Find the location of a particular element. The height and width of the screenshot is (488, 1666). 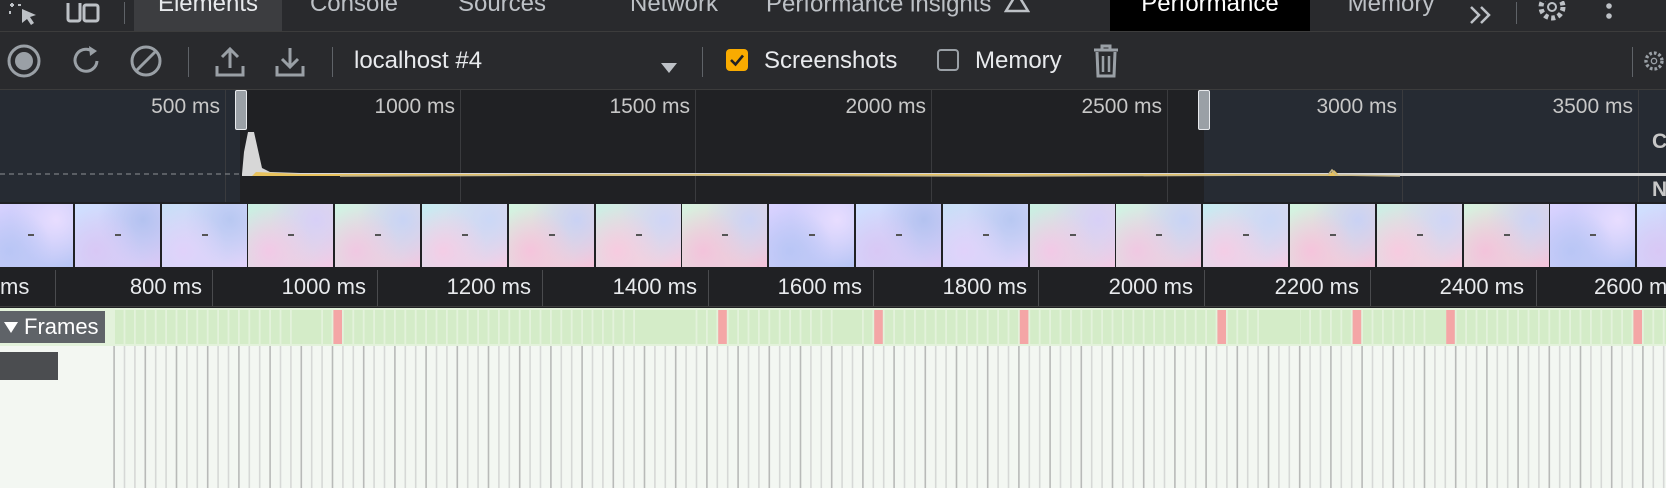

tab-memory: Memory is located at coordinates (1391, 15).